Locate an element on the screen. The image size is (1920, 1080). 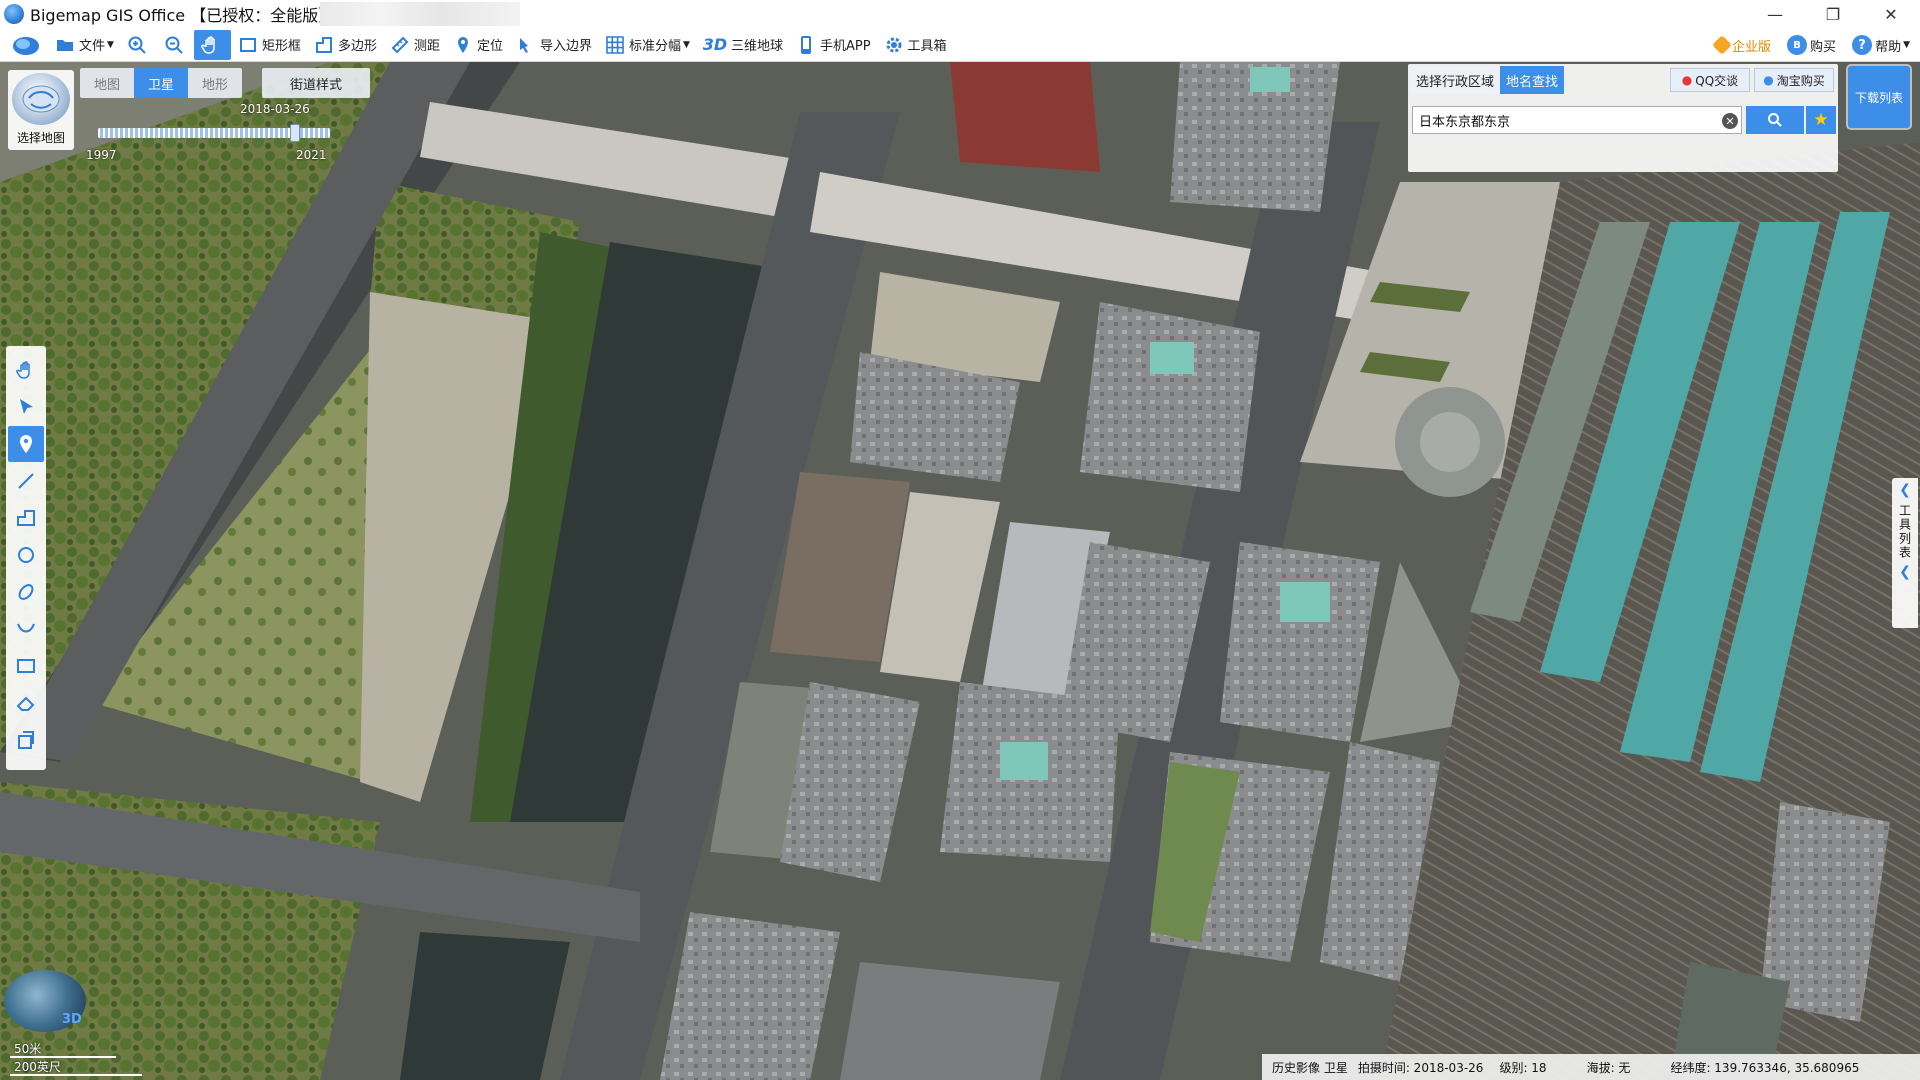
place-search-input is located at coordinates (1577, 120).